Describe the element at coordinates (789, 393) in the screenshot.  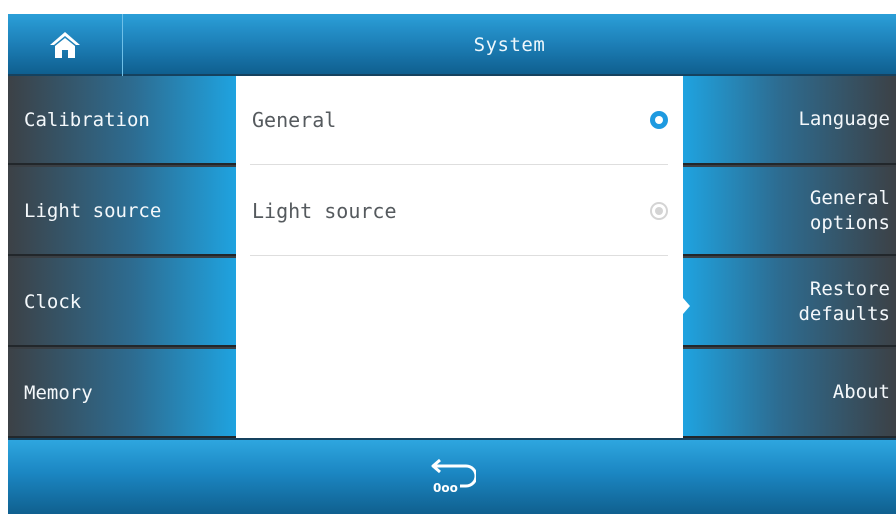
I see `right-menu-item-about: About` at that location.